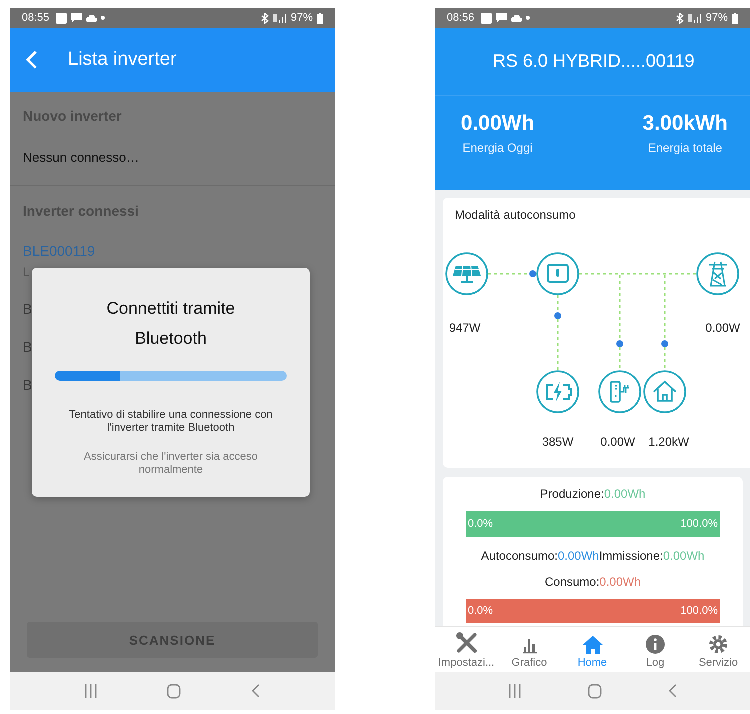  Describe the element at coordinates (529, 645) in the screenshot. I see `bar-chart-icon` at that location.